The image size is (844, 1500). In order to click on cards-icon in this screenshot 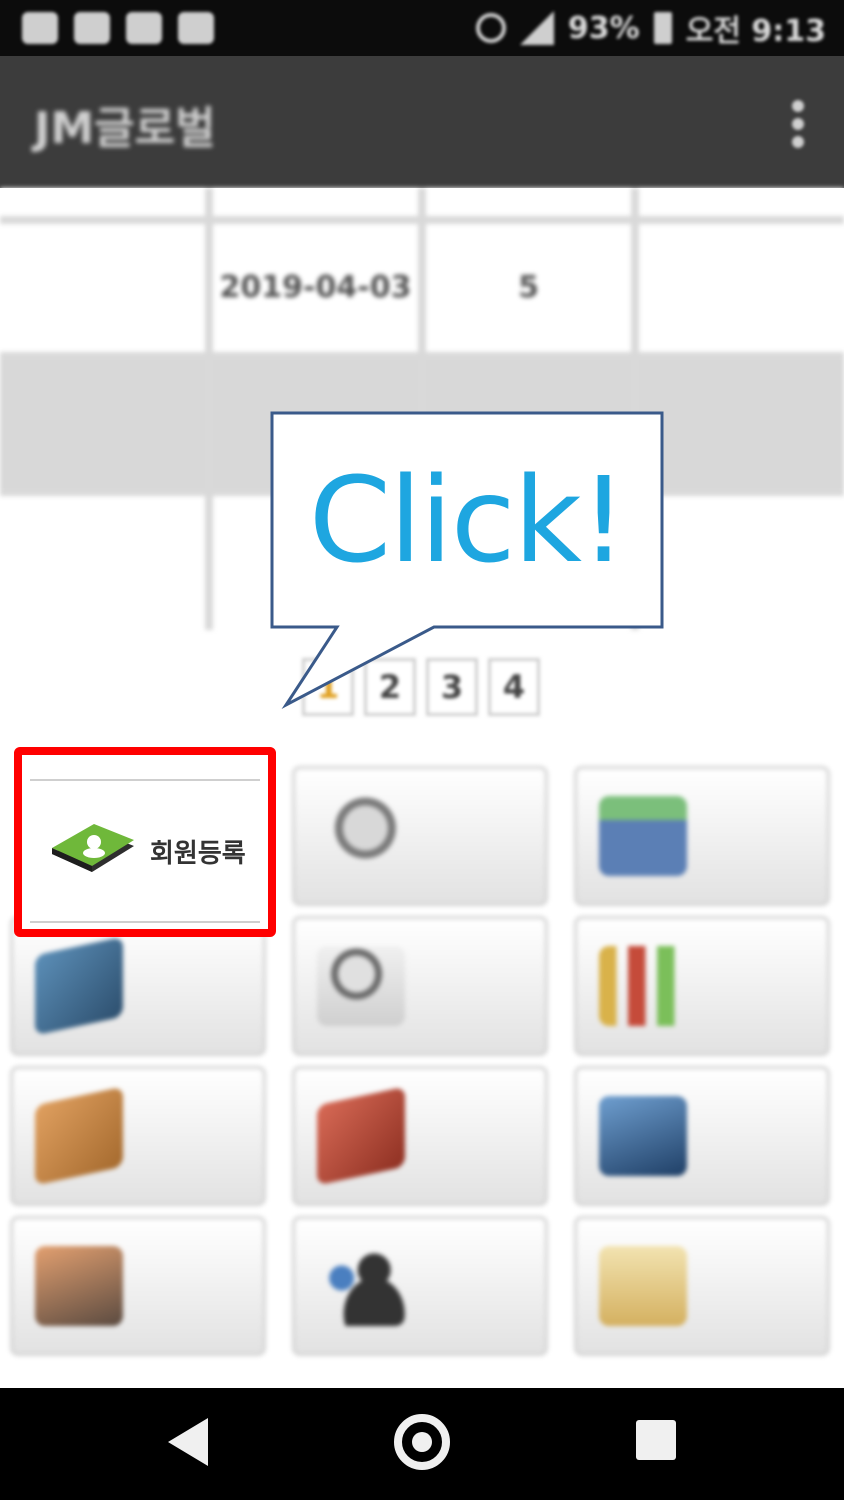, I will do `click(643, 836)`.